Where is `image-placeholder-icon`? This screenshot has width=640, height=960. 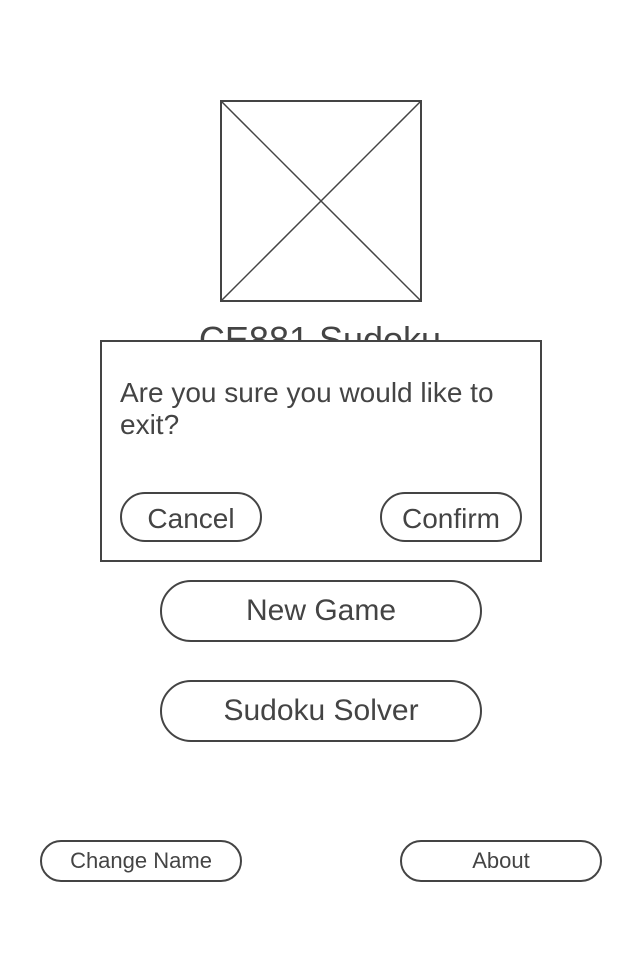 image-placeholder-icon is located at coordinates (321, 201).